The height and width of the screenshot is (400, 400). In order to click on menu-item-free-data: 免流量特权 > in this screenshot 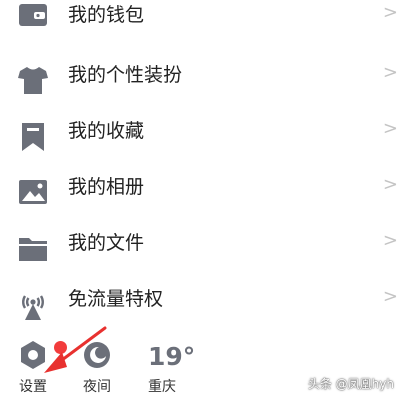, I will do `click(200, 308)`.